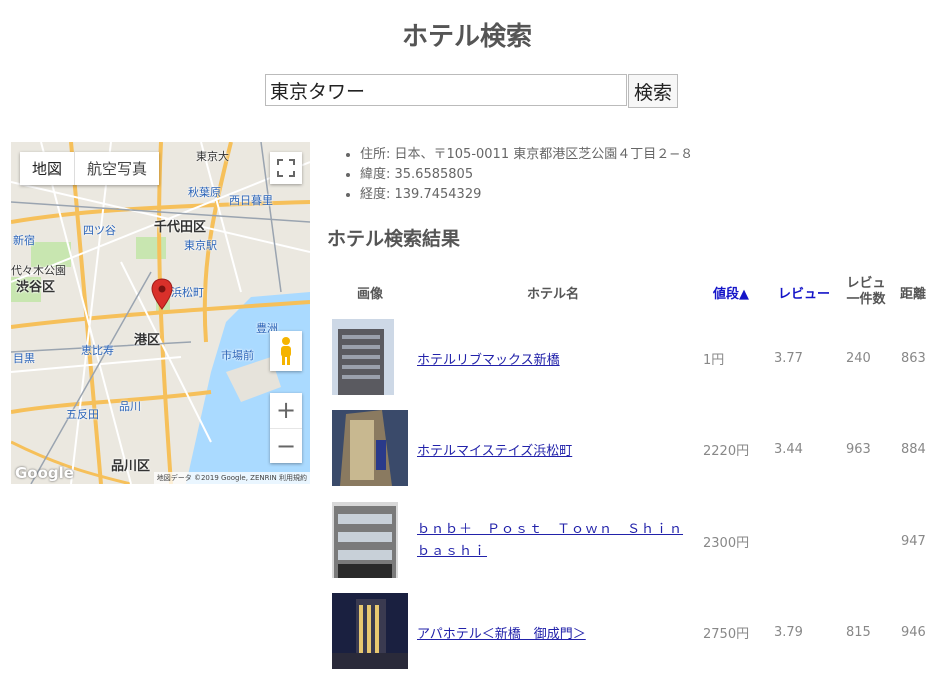 Image resolution: width=934 pixels, height=675 pixels. Describe the element at coordinates (24, 358) in the screenshot. I see `map-label-meguro: 目黒` at that location.